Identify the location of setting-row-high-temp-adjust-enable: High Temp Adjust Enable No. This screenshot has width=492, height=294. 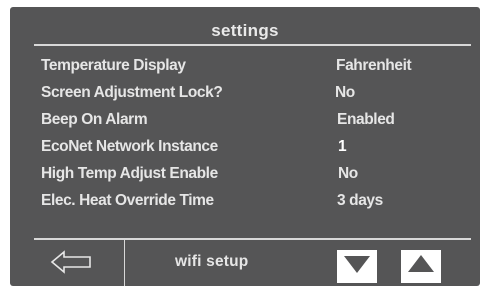
(245, 172).